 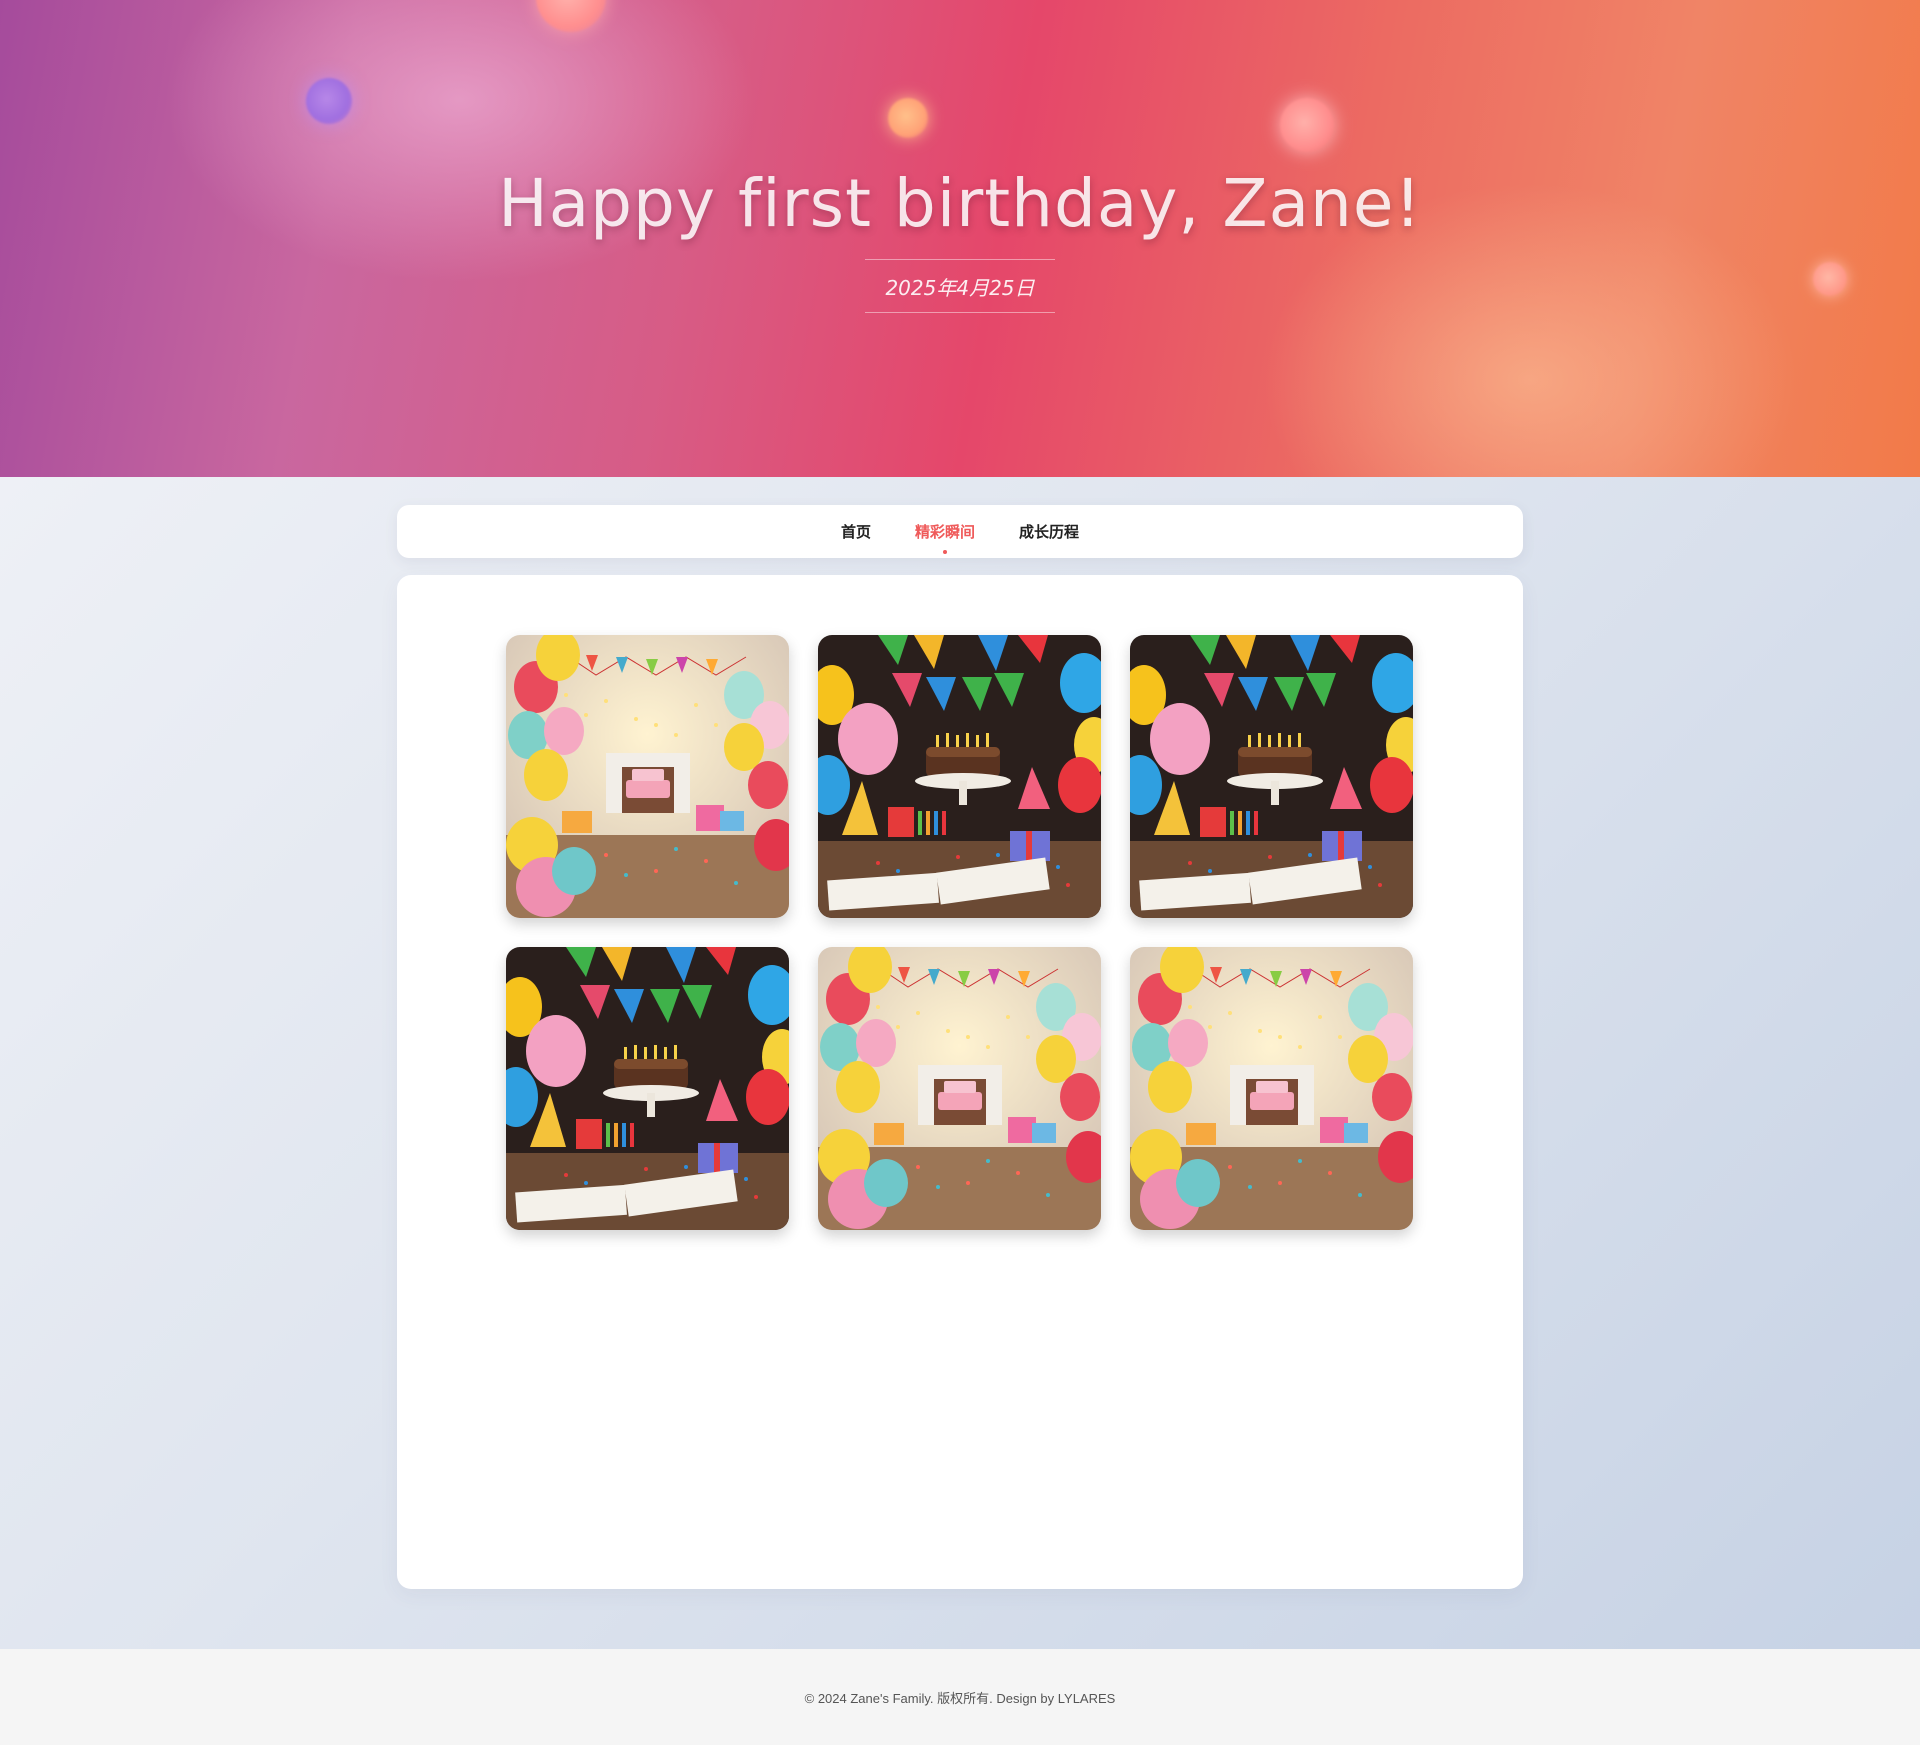 I want to click on nav-item-home: 首页, so click(x=856, y=531).